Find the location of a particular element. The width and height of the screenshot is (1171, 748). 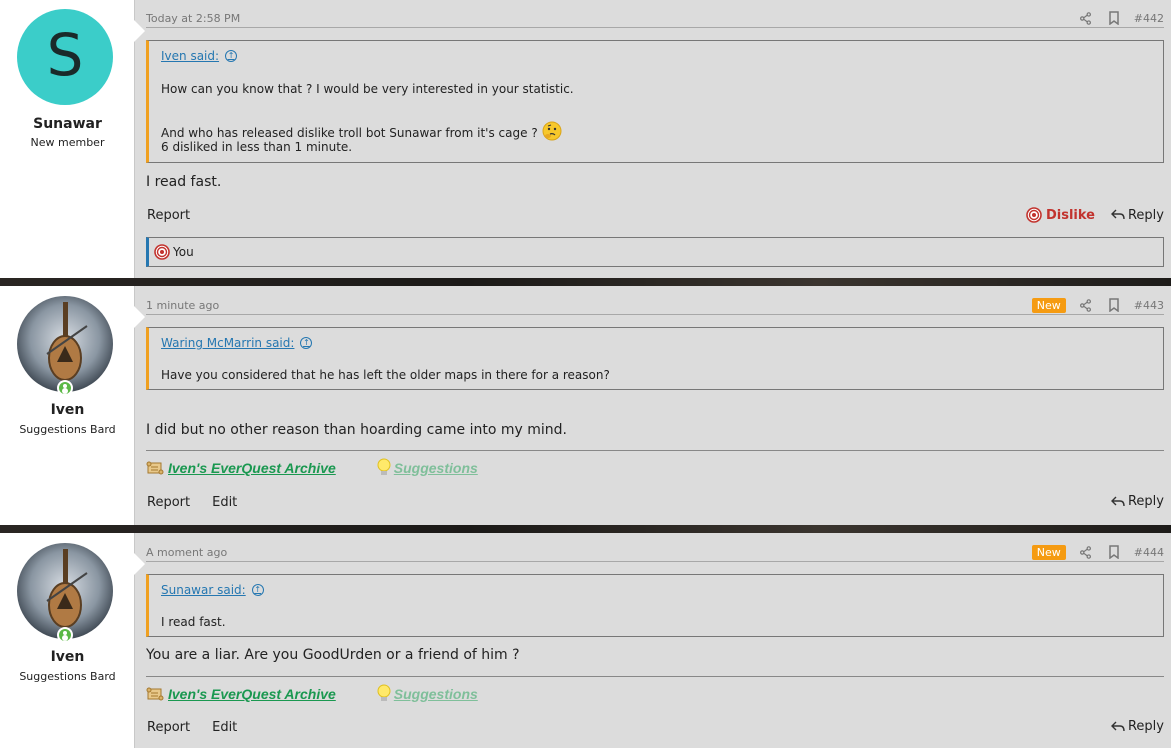

username: Sunawar is located at coordinates (67, 124).